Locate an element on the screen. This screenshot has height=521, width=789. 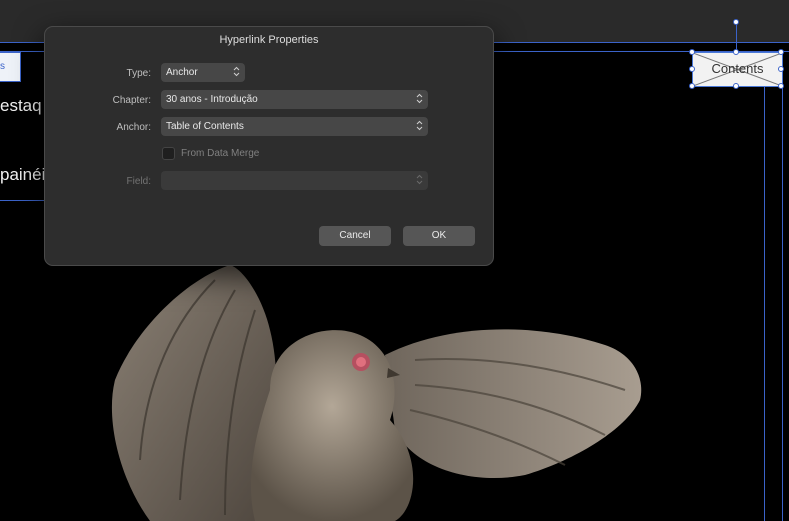
anchor-value: Table of Contents is located at coordinates (205, 126).